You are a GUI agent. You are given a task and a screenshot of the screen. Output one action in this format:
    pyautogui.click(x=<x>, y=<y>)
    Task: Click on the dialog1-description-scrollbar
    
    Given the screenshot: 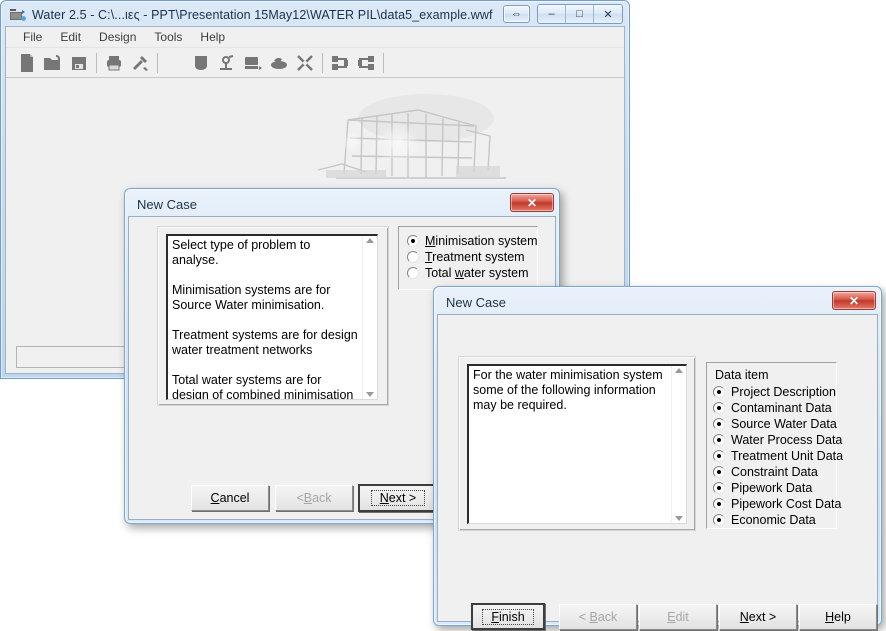 What is the action you would take?
    pyautogui.click(x=369, y=317)
    